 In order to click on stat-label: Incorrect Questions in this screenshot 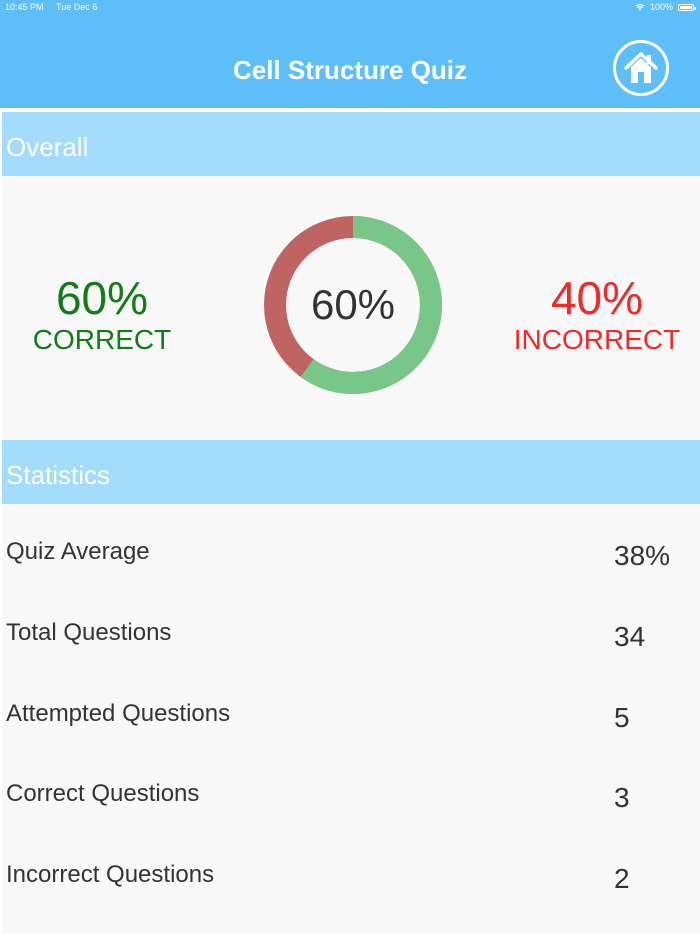, I will do `click(110, 874)`.